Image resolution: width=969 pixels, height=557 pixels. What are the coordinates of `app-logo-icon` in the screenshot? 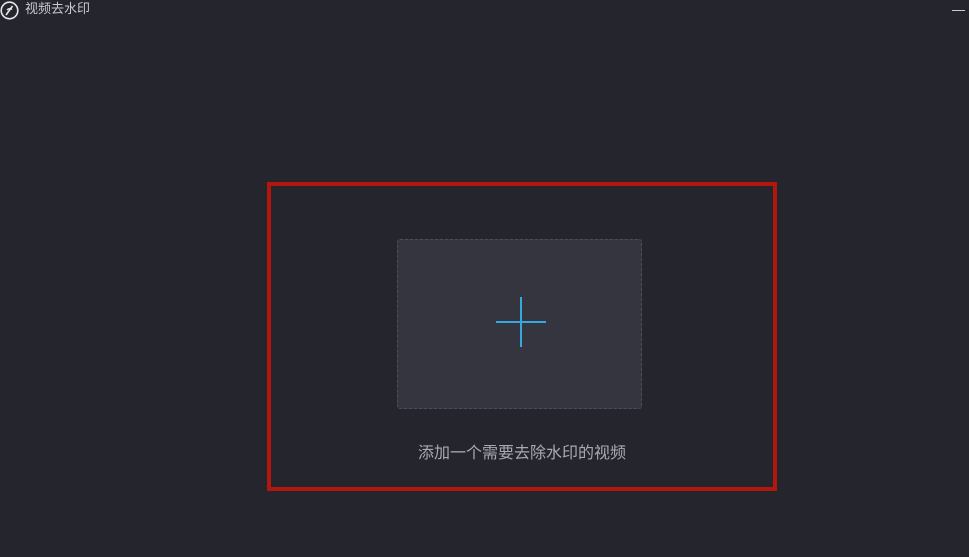 It's located at (9, 10).